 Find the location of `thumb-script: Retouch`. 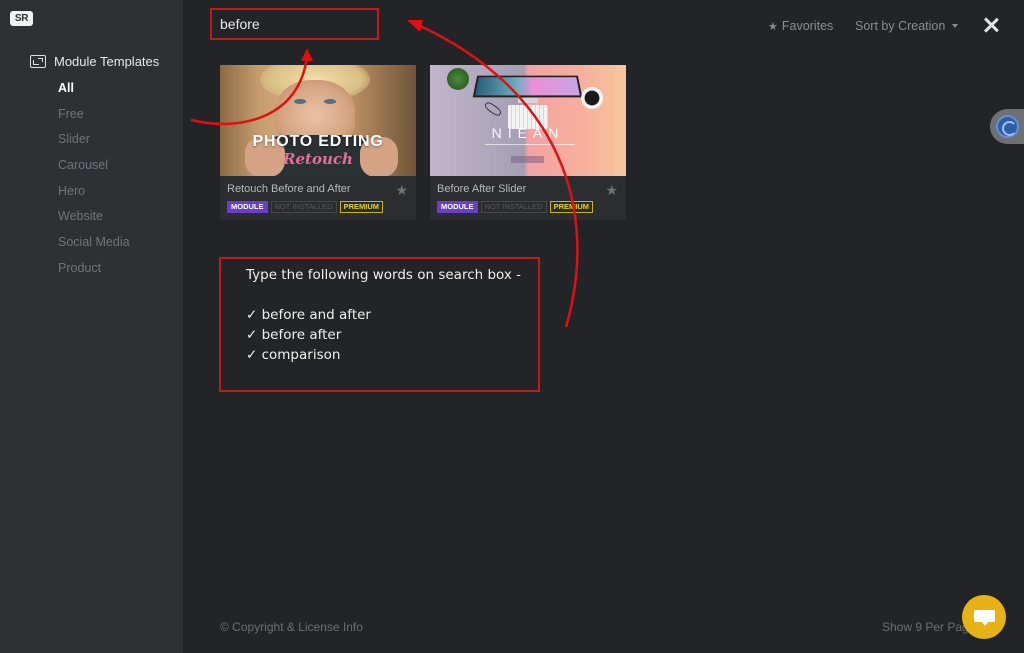

thumb-script: Retouch is located at coordinates (318, 159).